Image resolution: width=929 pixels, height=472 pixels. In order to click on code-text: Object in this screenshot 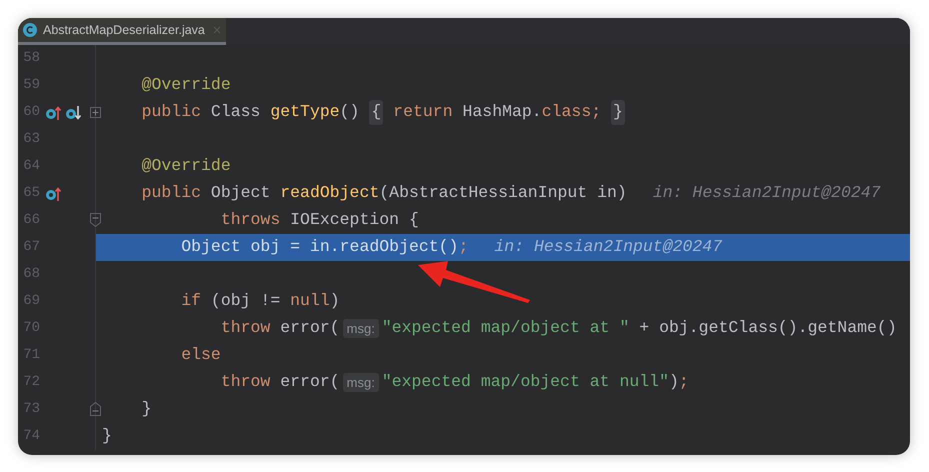, I will do `click(241, 193)`.